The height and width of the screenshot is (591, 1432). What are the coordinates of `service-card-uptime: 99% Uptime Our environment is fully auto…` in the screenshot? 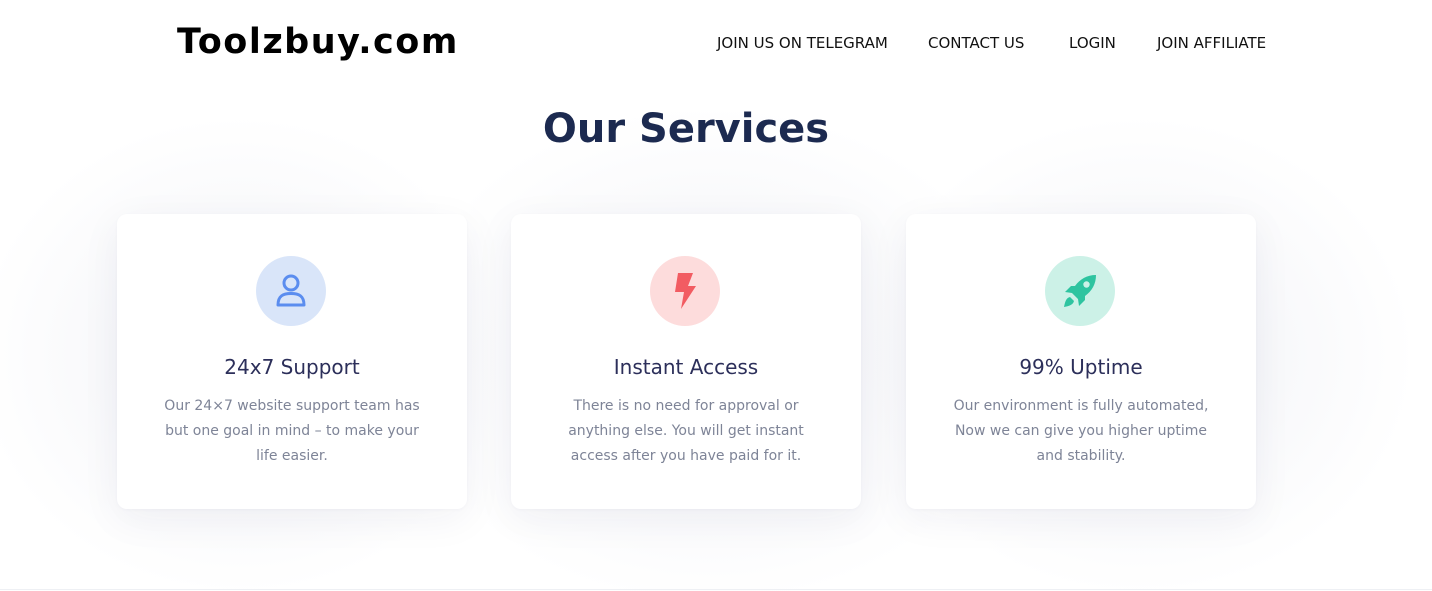 It's located at (1081, 361).